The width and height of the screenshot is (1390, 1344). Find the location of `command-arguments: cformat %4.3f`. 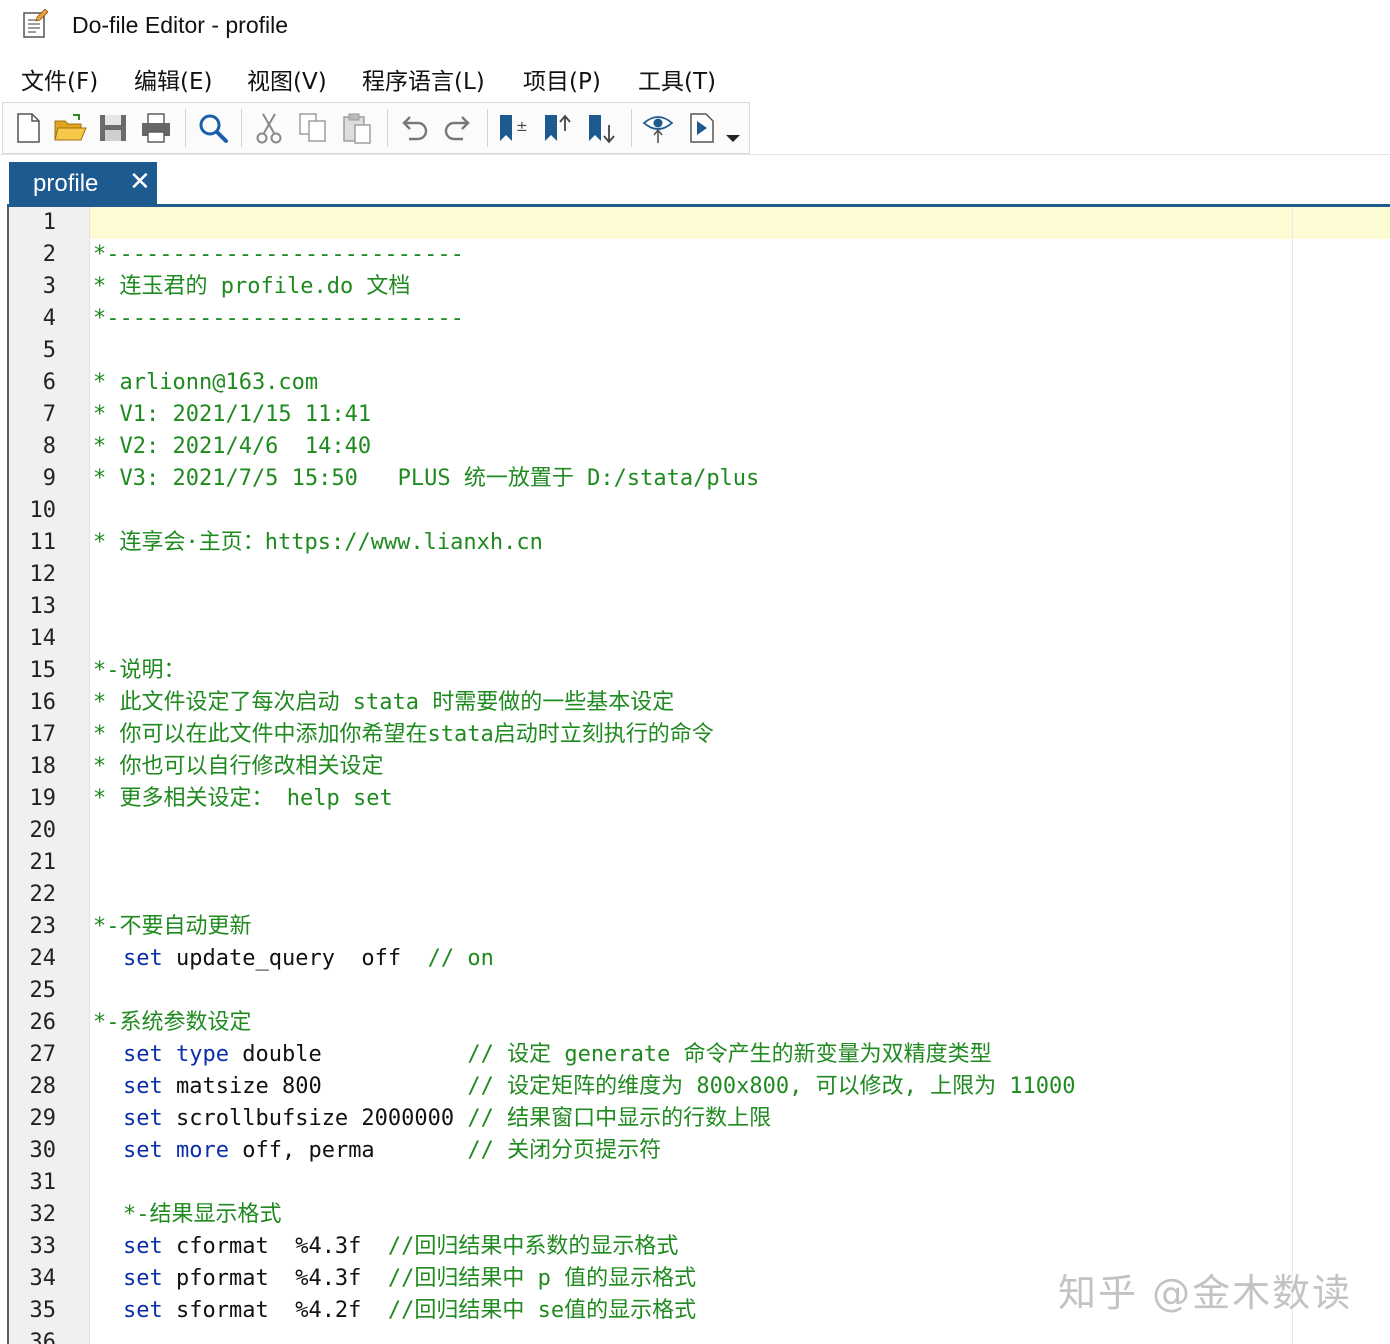

command-arguments: cformat %4.3f is located at coordinates (275, 1246).